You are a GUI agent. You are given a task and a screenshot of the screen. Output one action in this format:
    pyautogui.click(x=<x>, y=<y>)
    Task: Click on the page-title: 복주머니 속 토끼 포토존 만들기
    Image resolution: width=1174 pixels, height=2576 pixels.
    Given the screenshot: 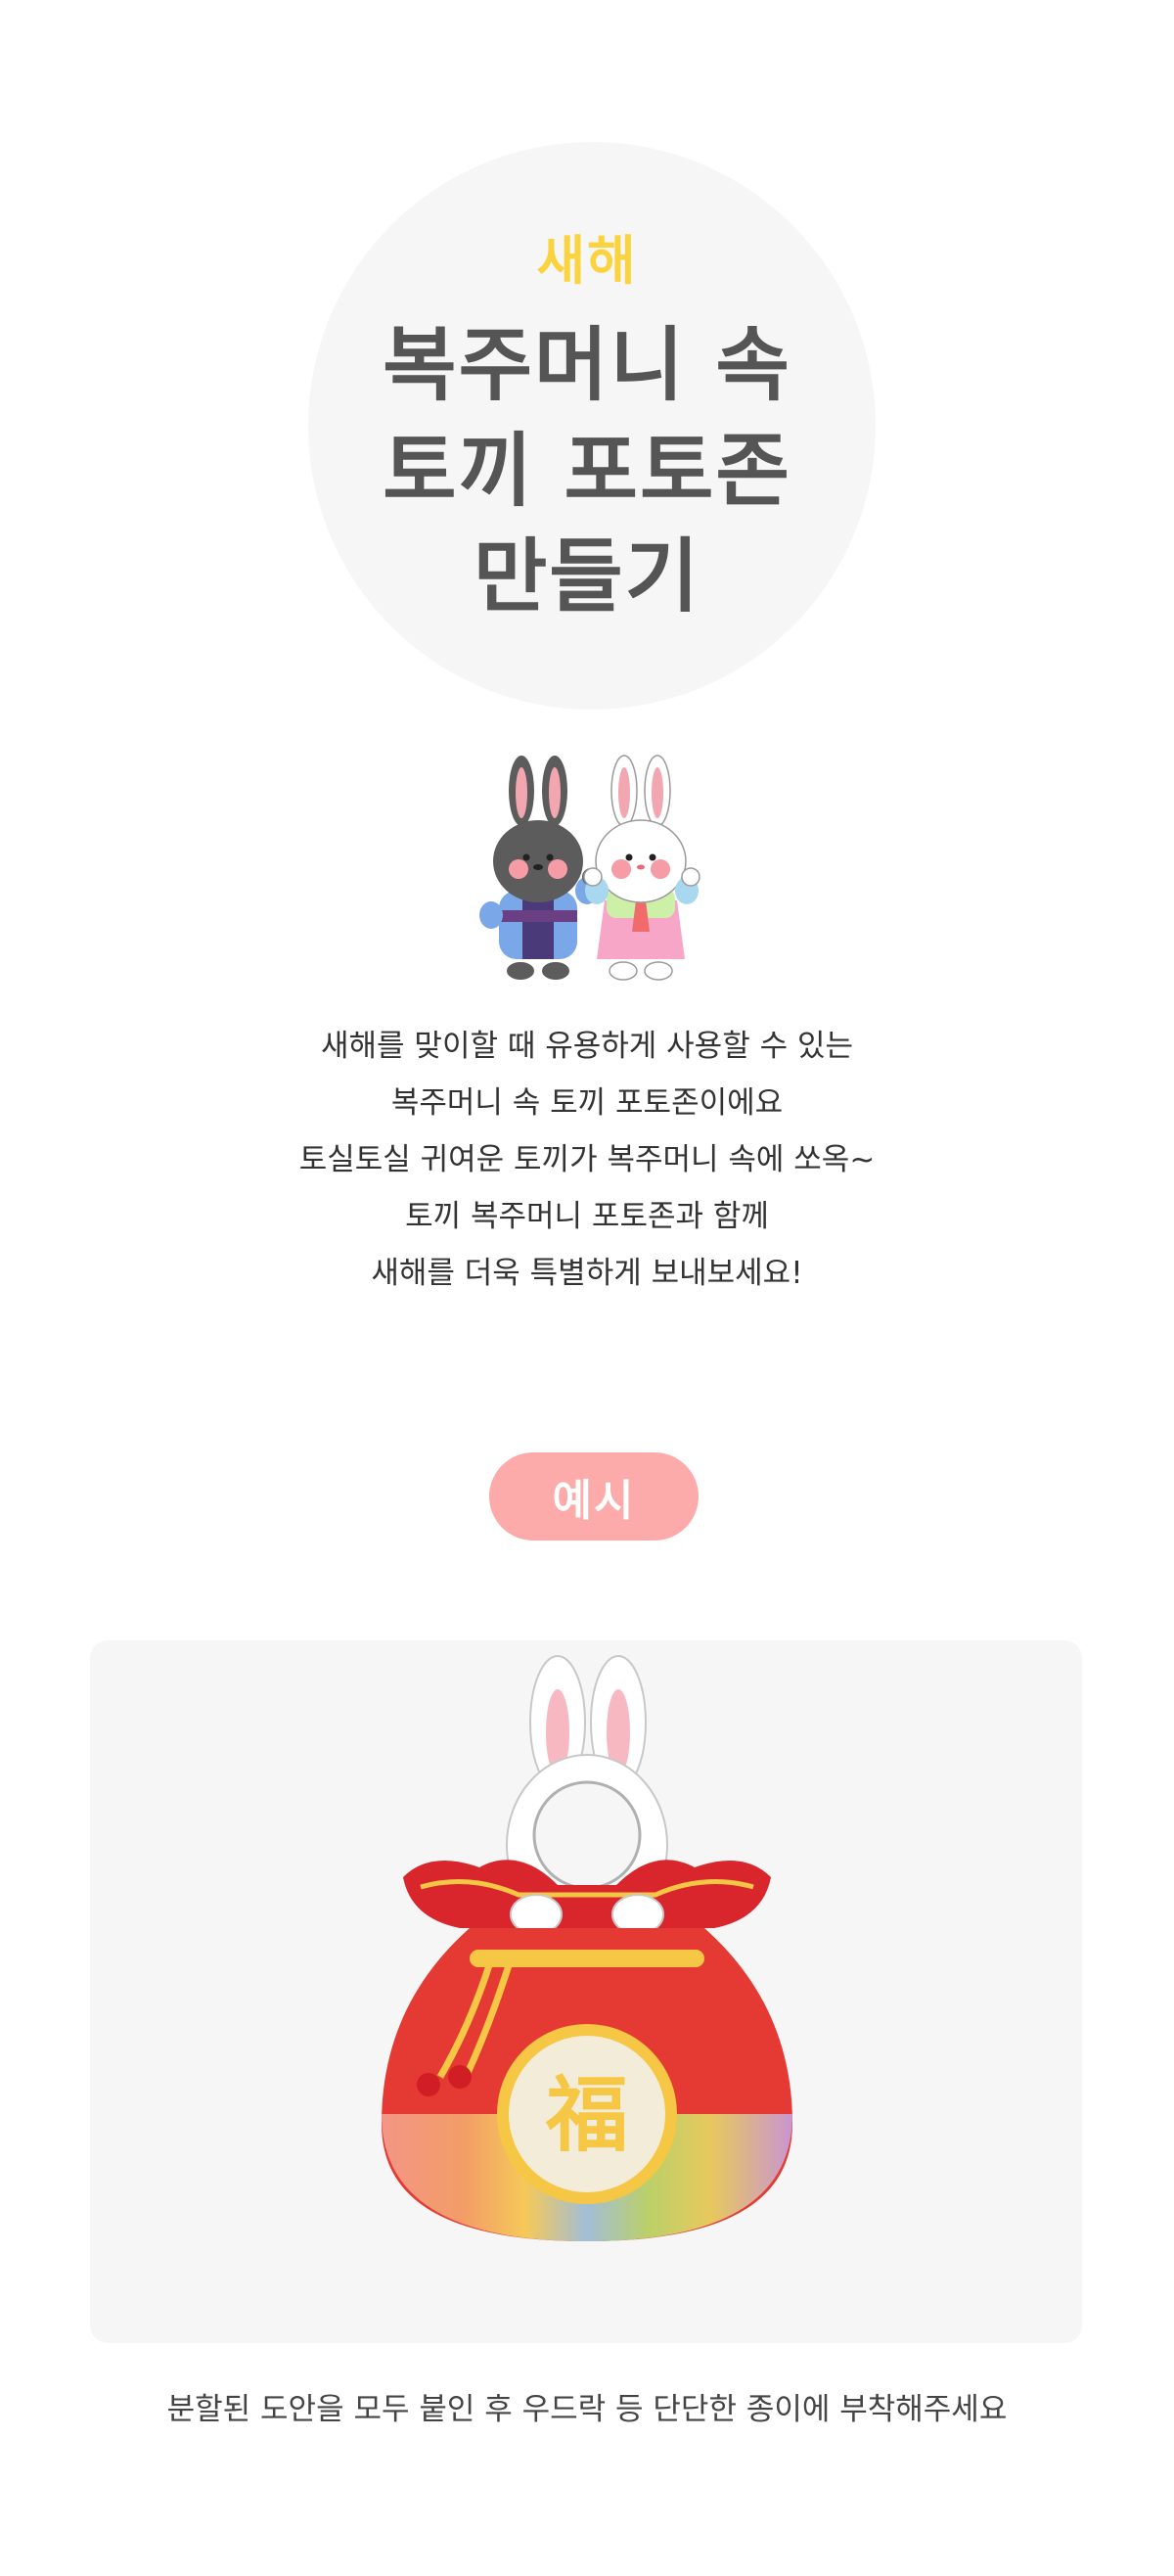 What is the action you would take?
    pyautogui.click(x=587, y=472)
    